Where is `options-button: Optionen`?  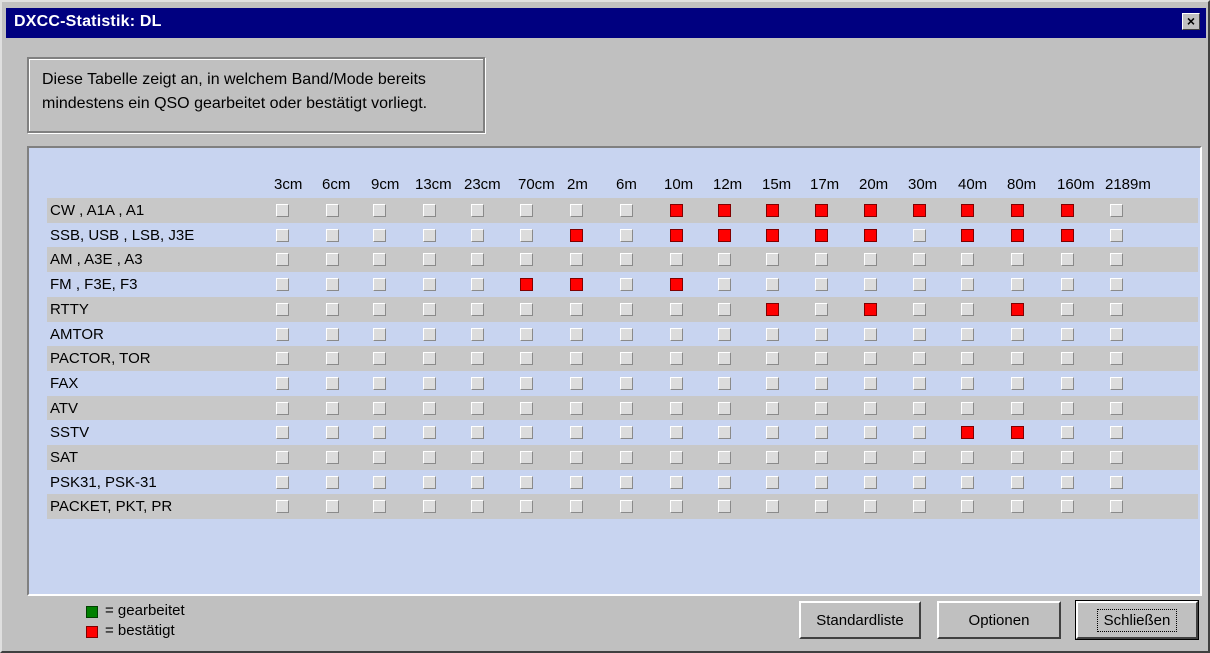
options-button: Optionen is located at coordinates (999, 620).